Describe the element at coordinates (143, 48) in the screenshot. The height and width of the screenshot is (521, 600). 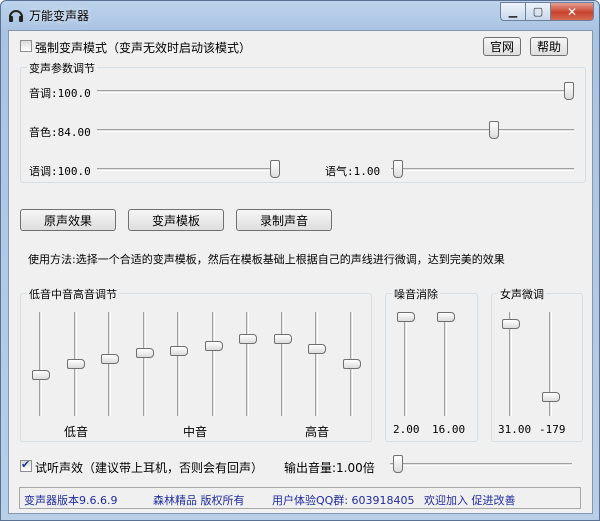
I see `force-mode-label: 强制变声模式（变声无效时启动该模式）` at that location.